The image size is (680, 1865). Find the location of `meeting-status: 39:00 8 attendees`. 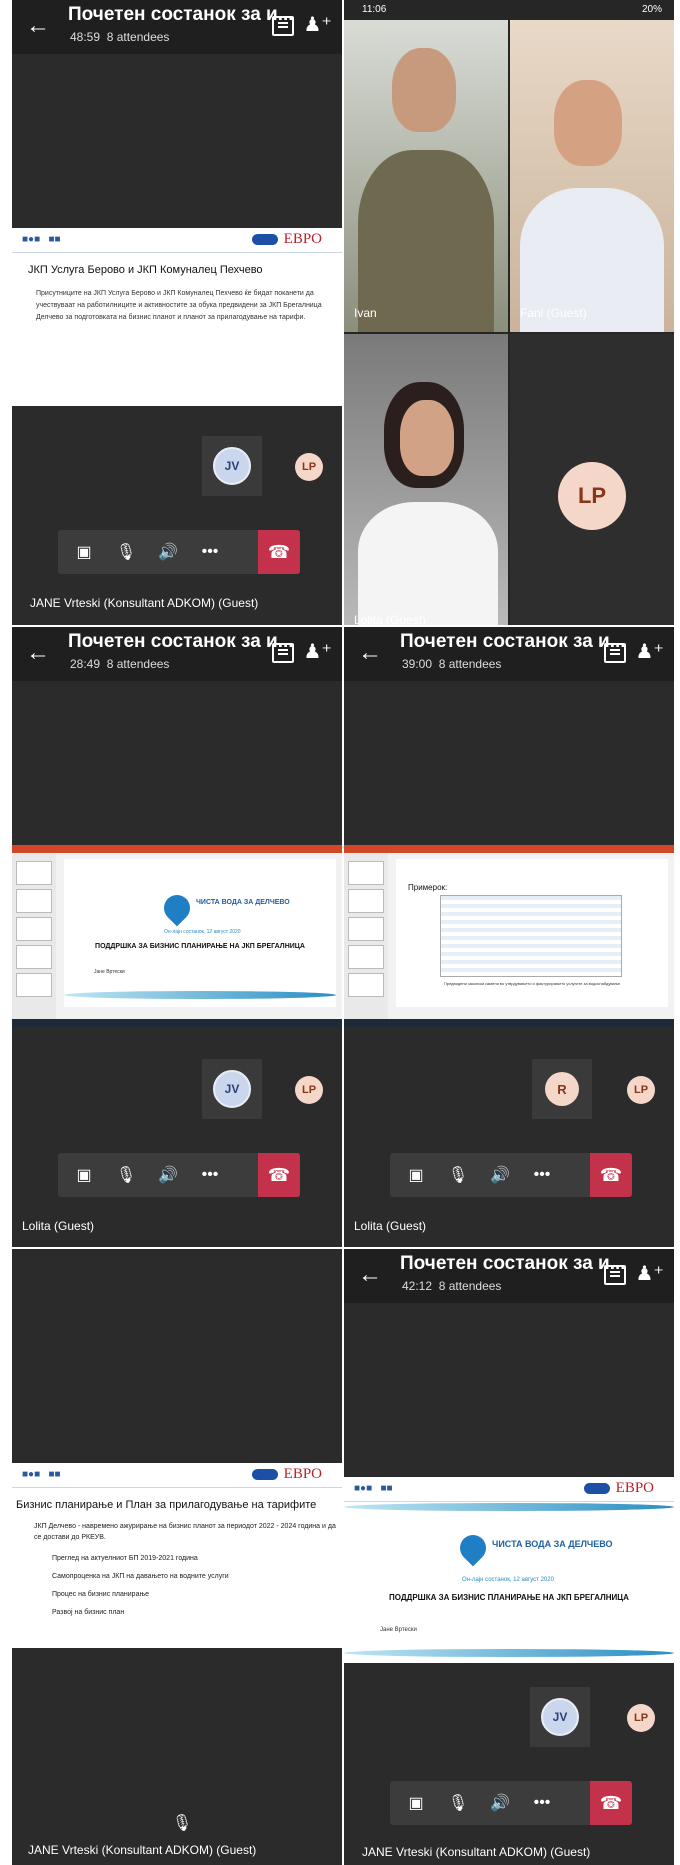

meeting-status: 39:00 8 attendees is located at coordinates (452, 664).